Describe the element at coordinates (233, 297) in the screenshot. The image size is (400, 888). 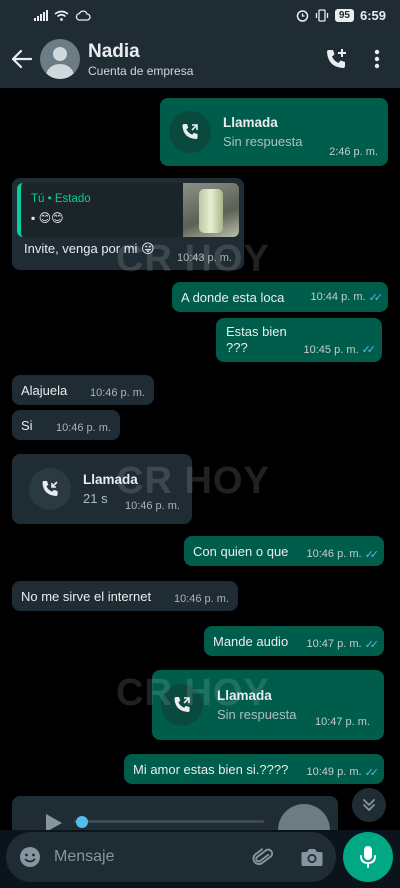
I see `message-text: A donde esta loca` at that location.